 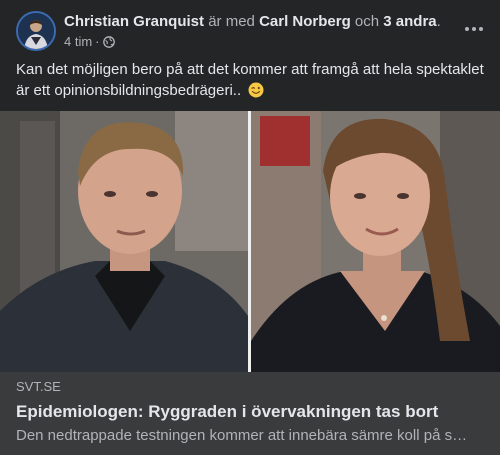 I want to click on tagged-person: Carl Norberg, so click(x=305, y=21).